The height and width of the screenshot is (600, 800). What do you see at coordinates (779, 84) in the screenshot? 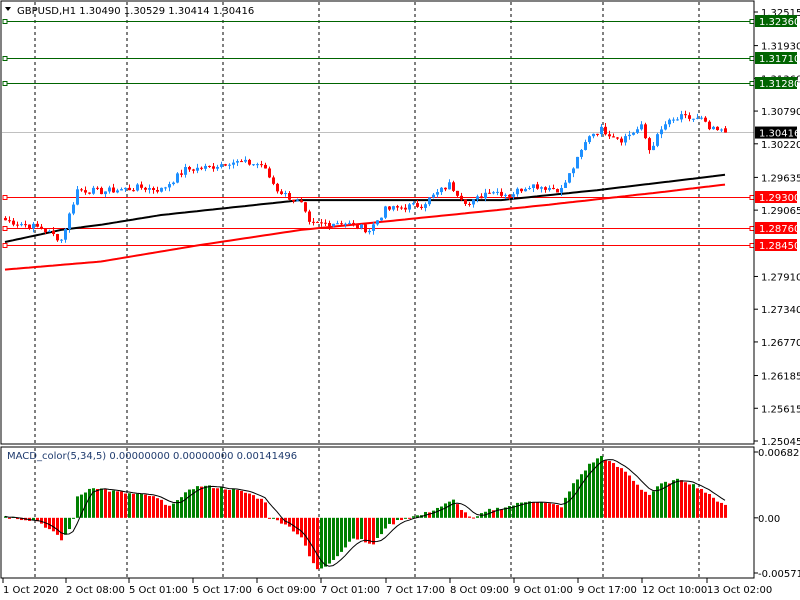
I see `price-level-label: 1.31280` at bounding box center [779, 84].